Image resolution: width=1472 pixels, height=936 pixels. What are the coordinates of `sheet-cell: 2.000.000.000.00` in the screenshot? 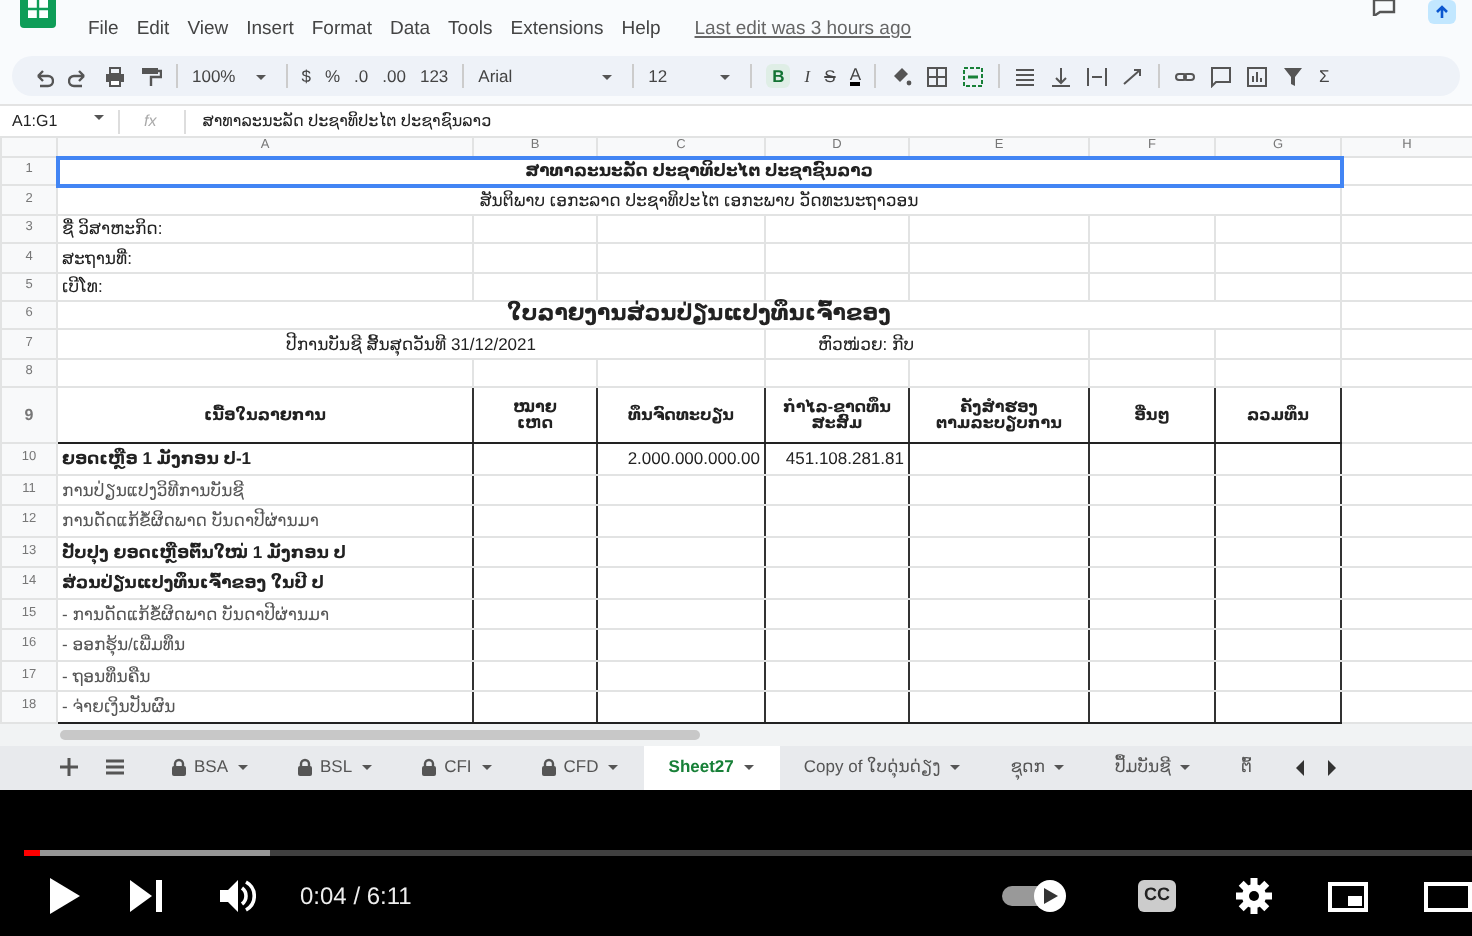 It's located at (681, 459).